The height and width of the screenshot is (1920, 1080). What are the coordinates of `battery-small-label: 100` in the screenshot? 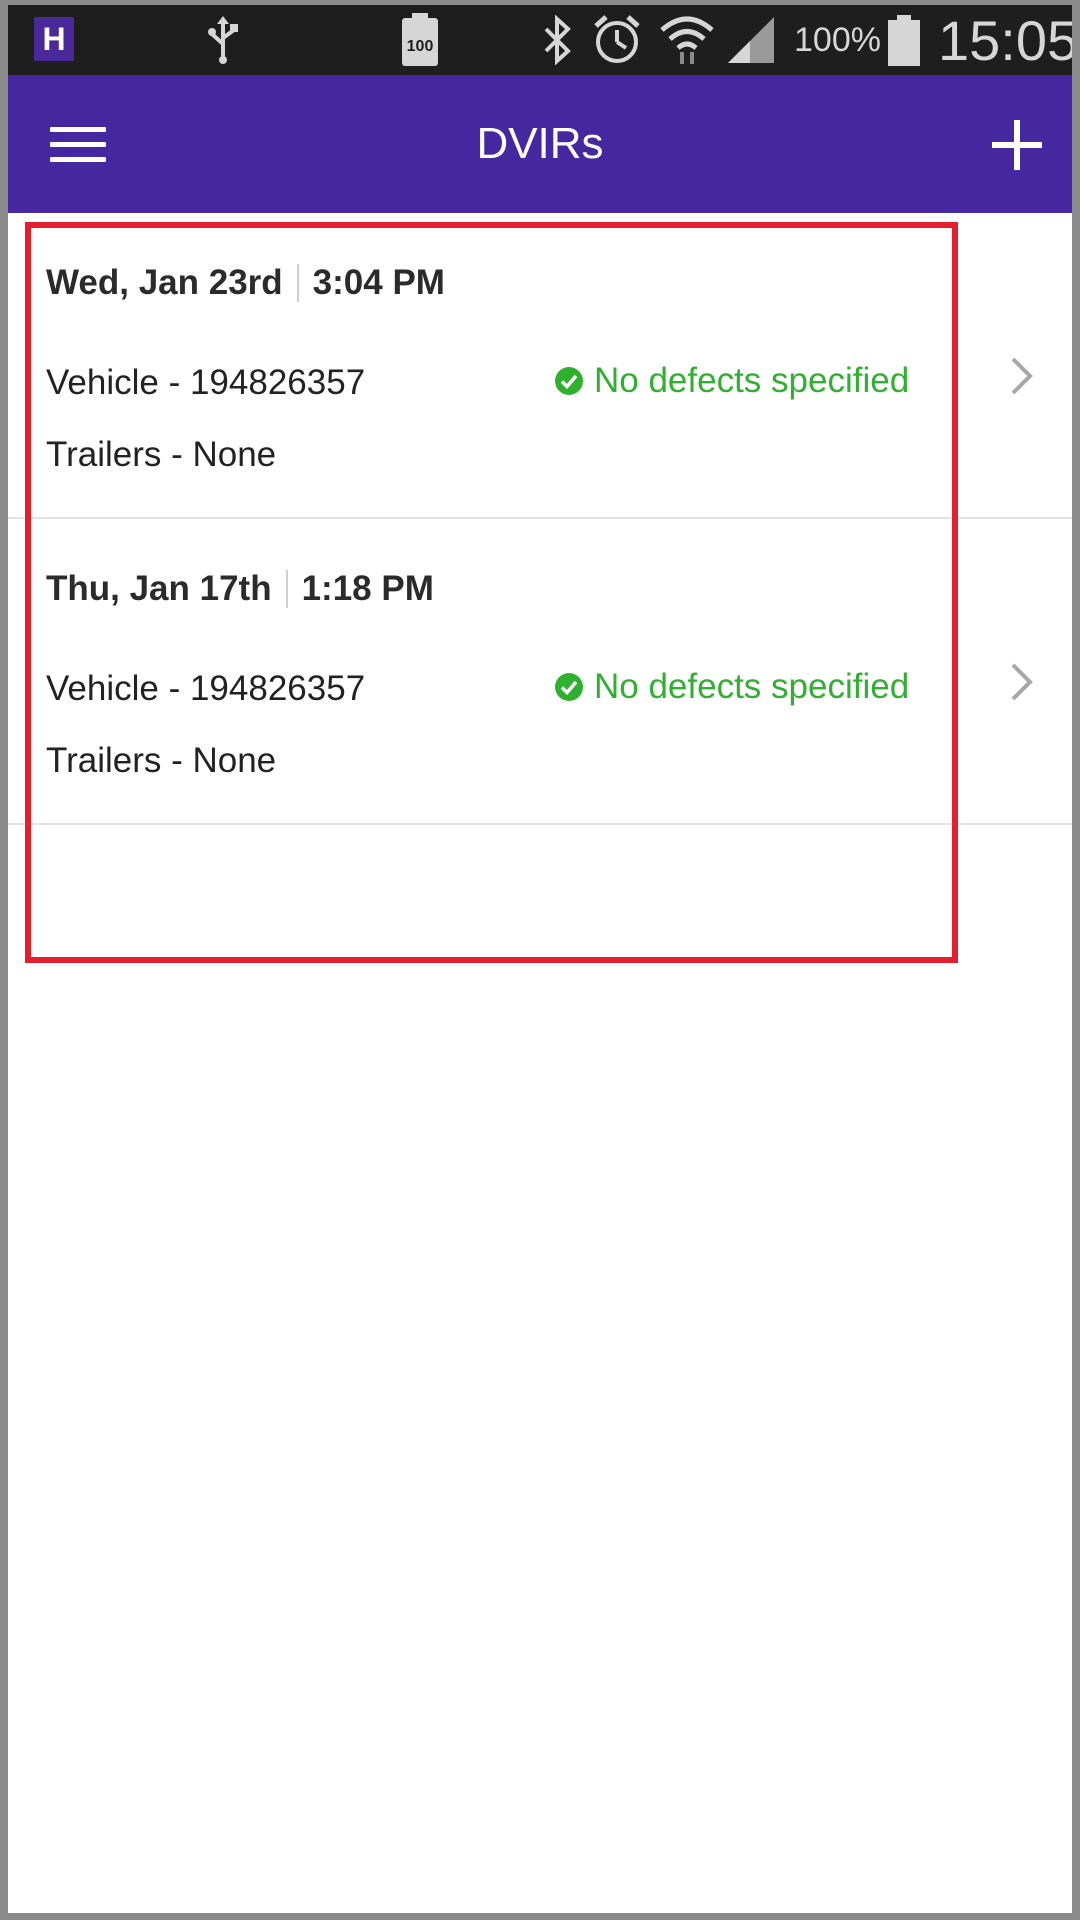 It's located at (420, 46).